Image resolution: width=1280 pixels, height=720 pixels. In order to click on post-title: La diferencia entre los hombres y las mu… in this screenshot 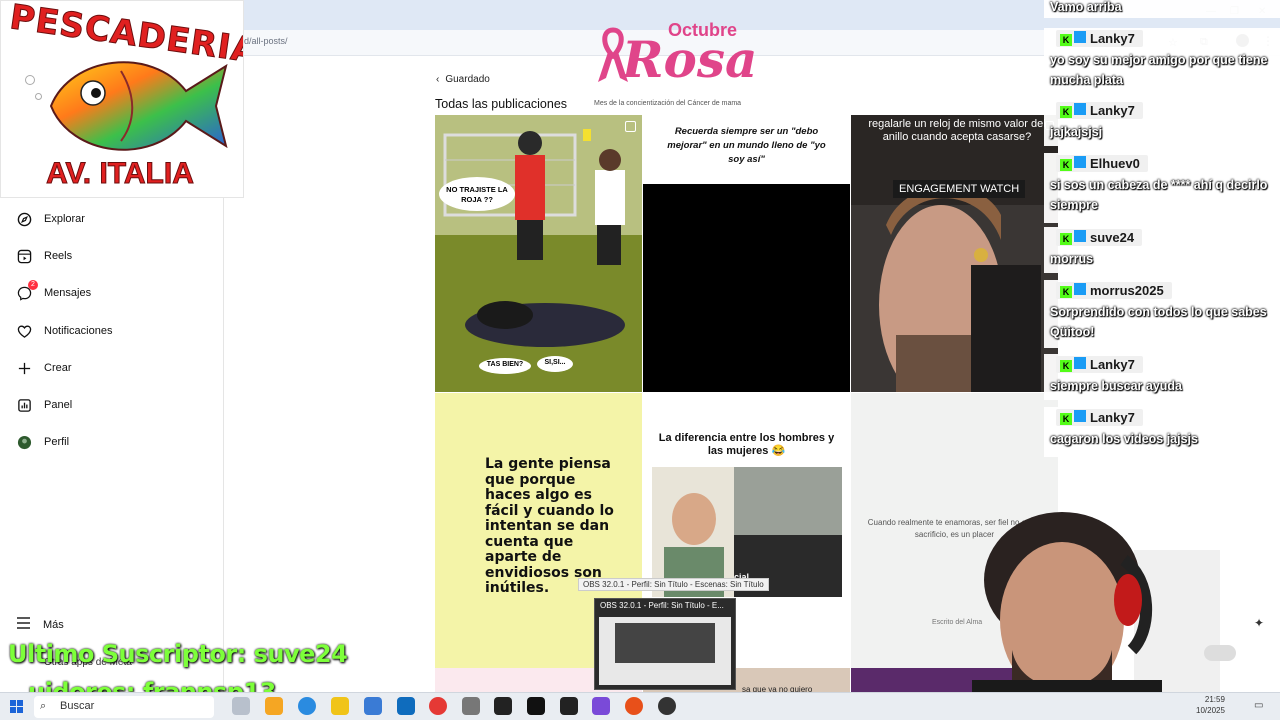, I will do `click(746, 444)`.